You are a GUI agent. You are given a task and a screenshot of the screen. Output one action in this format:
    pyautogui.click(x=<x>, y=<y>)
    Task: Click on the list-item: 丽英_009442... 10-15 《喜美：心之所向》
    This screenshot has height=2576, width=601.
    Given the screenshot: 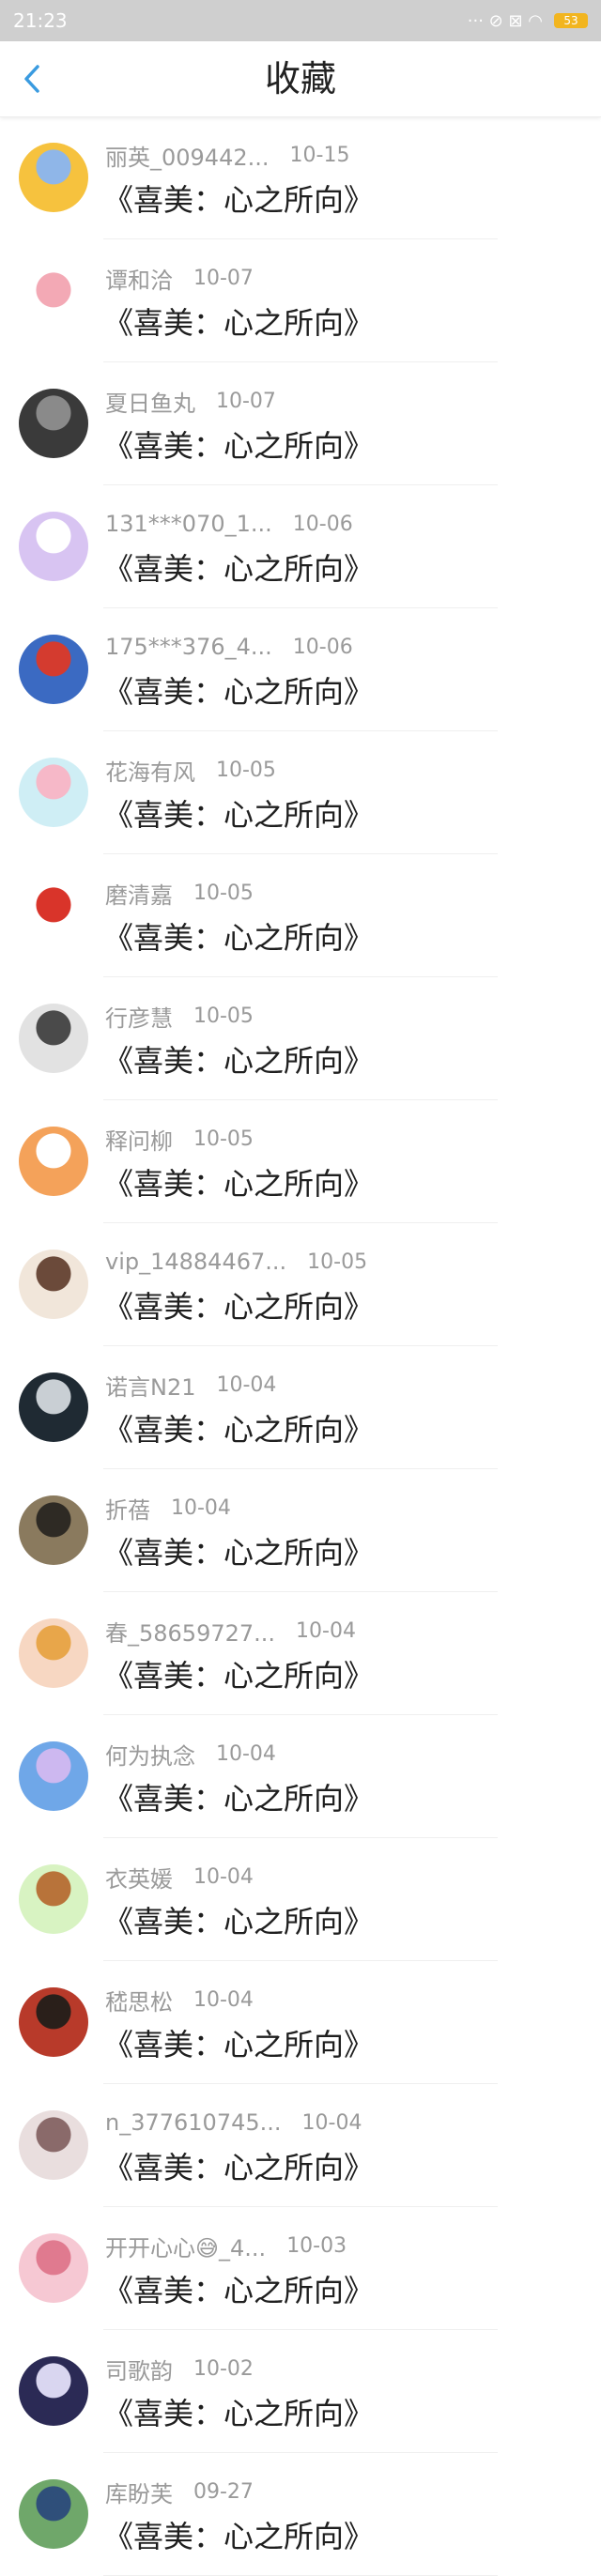 What is the action you would take?
    pyautogui.click(x=300, y=178)
    